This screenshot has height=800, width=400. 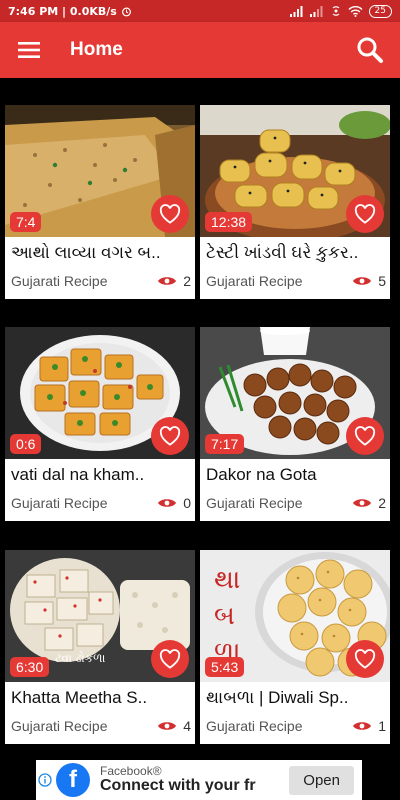 What do you see at coordinates (187, 503) in the screenshot?
I see `view-count-value: 0` at bounding box center [187, 503].